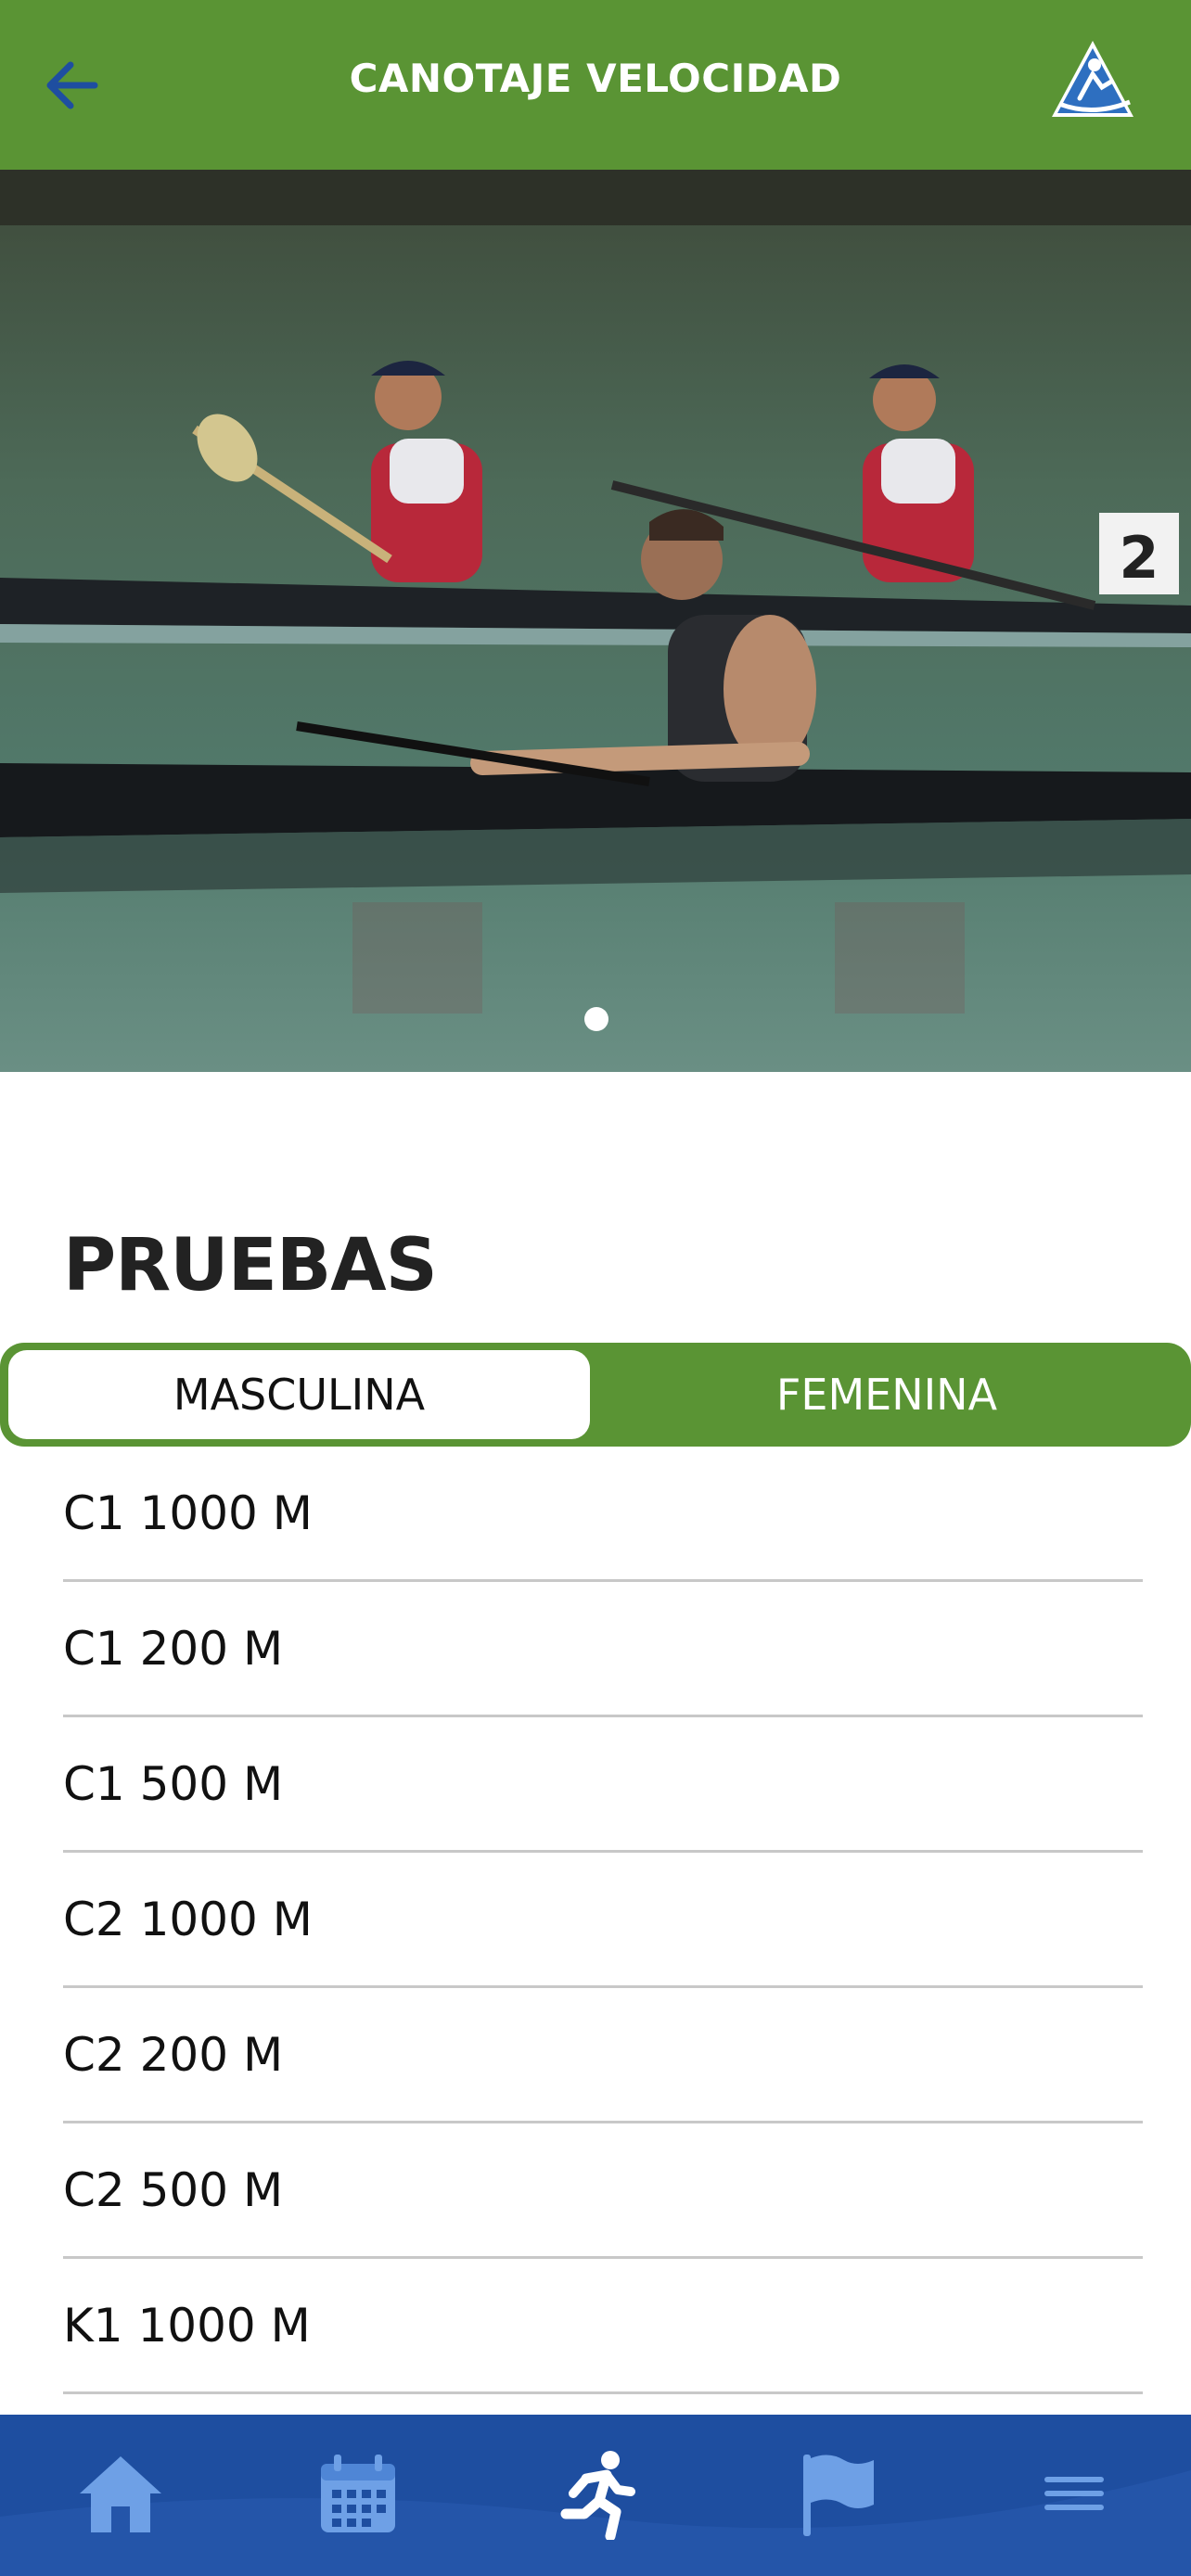  I want to click on page-title: CANOTAJE VELOCIDAD, so click(595, 79).